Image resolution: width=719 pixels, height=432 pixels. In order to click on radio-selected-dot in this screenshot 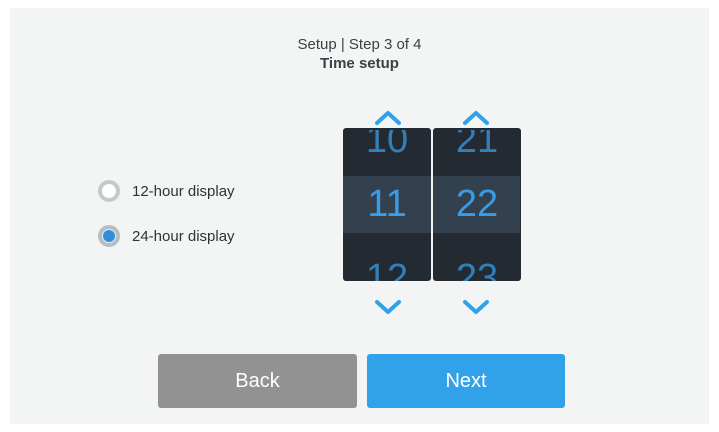, I will do `click(109, 236)`.